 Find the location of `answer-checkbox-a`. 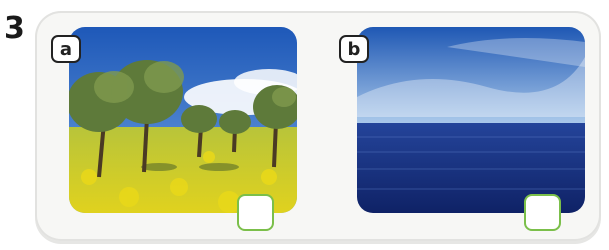

answer-checkbox-a is located at coordinates (255, 212).